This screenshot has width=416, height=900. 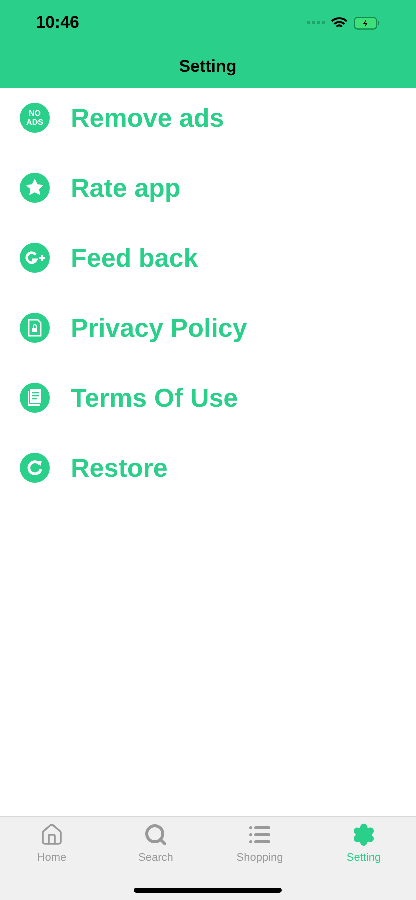 I want to click on no-ads-icon: NO ADS, so click(x=35, y=118).